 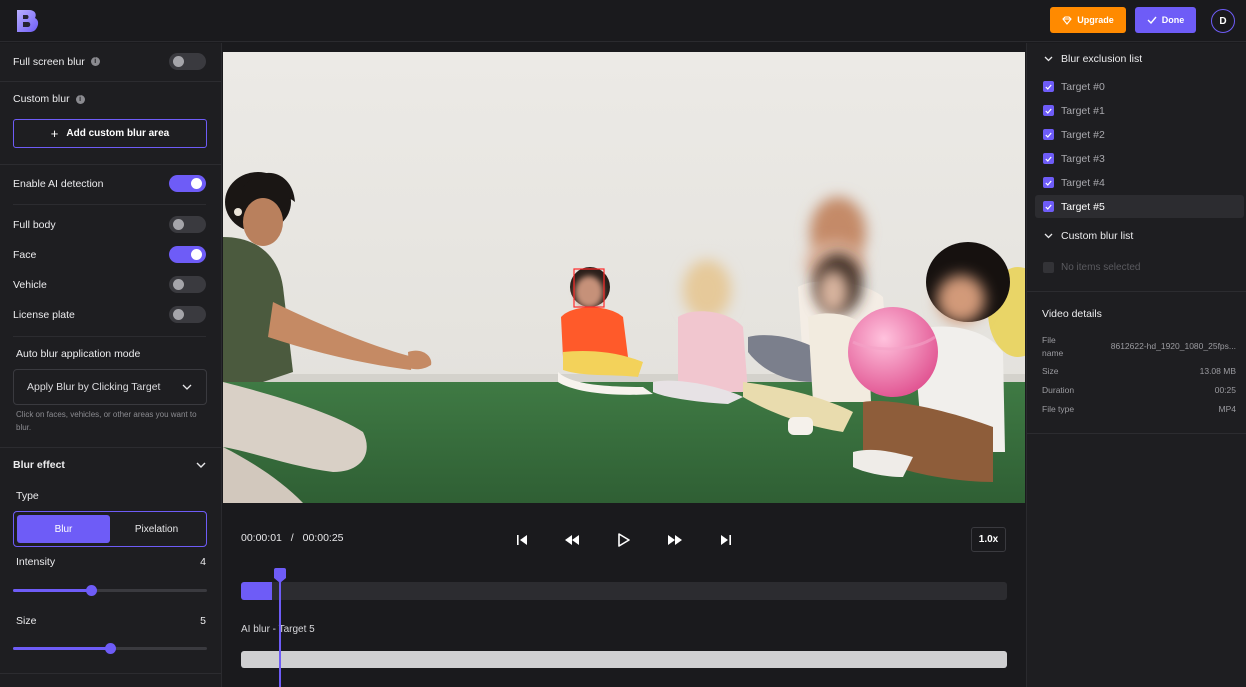 What do you see at coordinates (280, 573) in the screenshot?
I see `playhead-handle` at bounding box center [280, 573].